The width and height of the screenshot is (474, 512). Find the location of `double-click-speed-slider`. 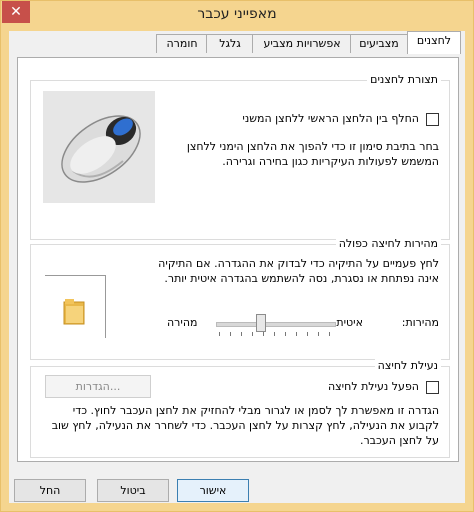

double-click-speed-slider is located at coordinates (276, 324).